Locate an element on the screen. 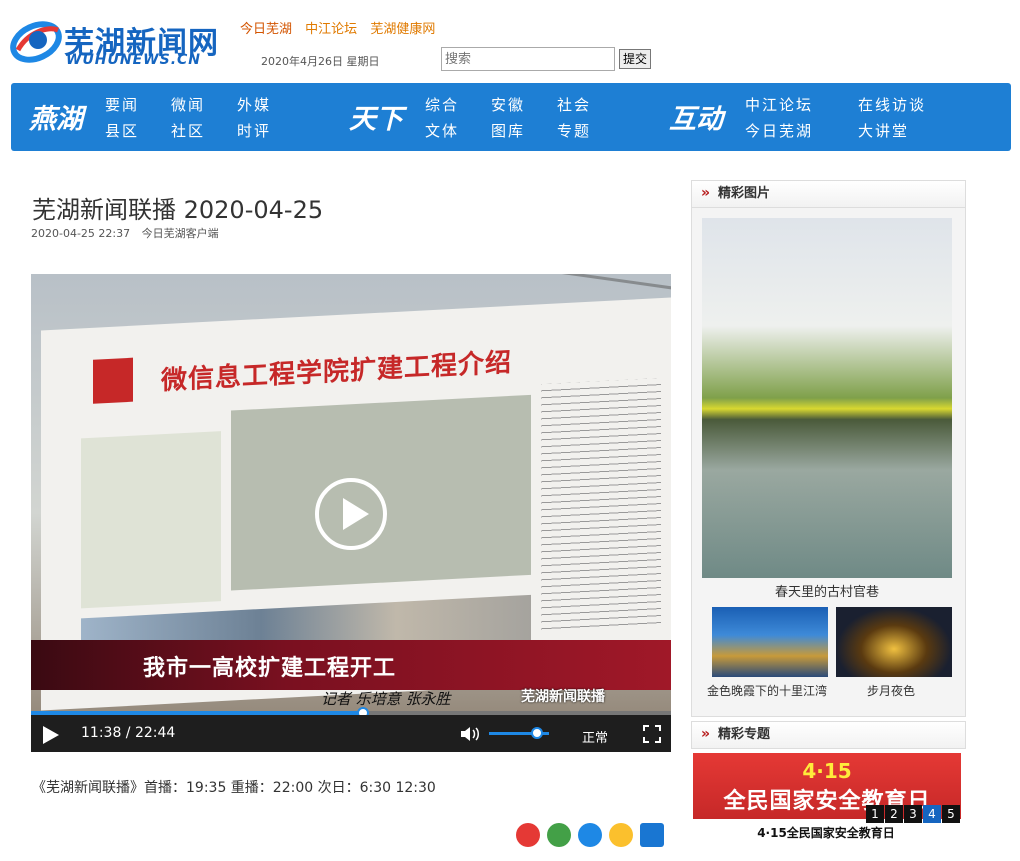 This screenshot has height=861, width=1020. topic-page-3: 3 is located at coordinates (913, 814).